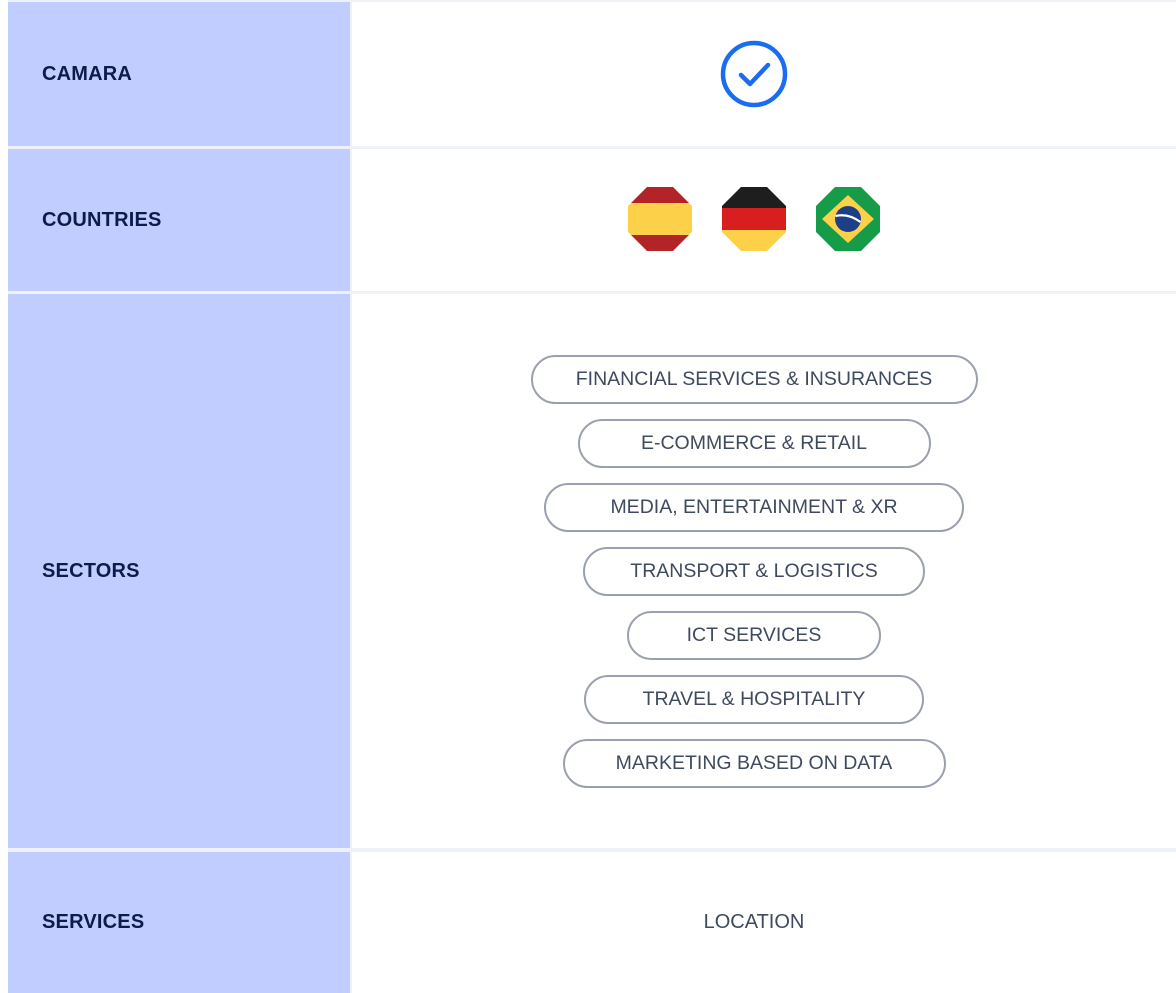 The image size is (1176, 993). Describe the element at coordinates (754, 443) in the screenshot. I see `sector-tag: E-COMMERCE & RETAIL` at that location.